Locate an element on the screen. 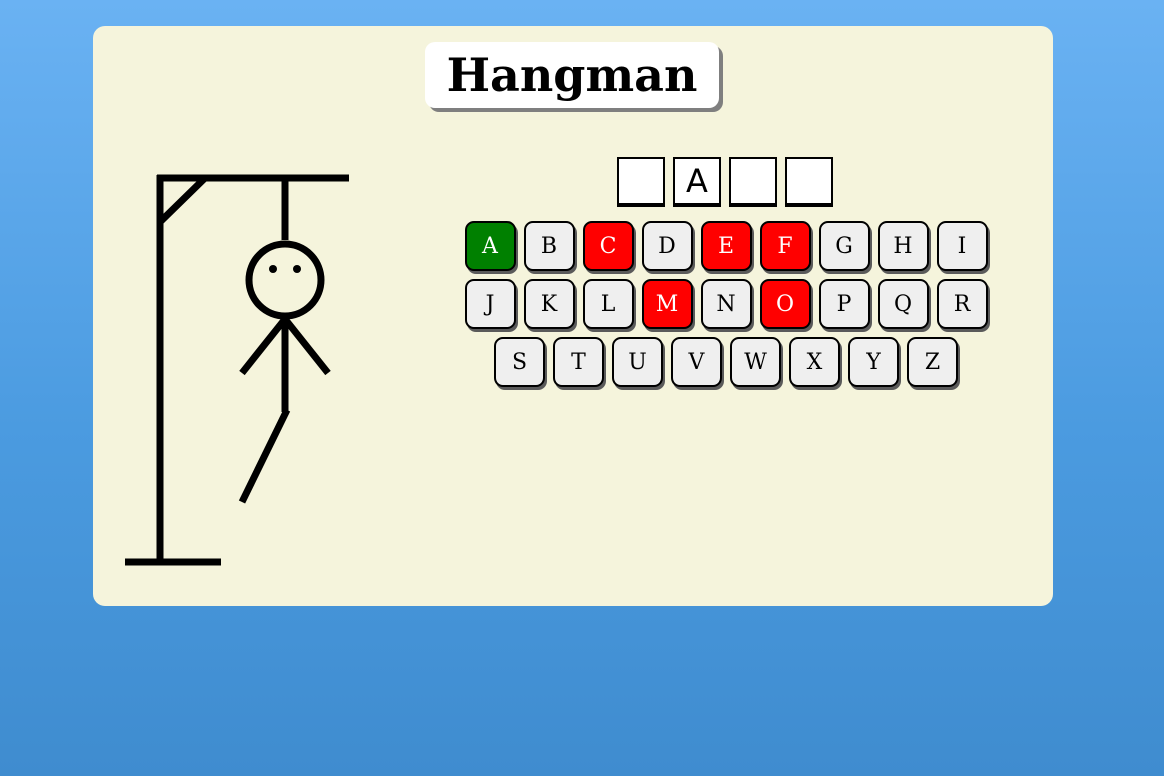 Image resolution: width=1164 pixels, height=776 pixels. key-s: S is located at coordinates (519, 362).